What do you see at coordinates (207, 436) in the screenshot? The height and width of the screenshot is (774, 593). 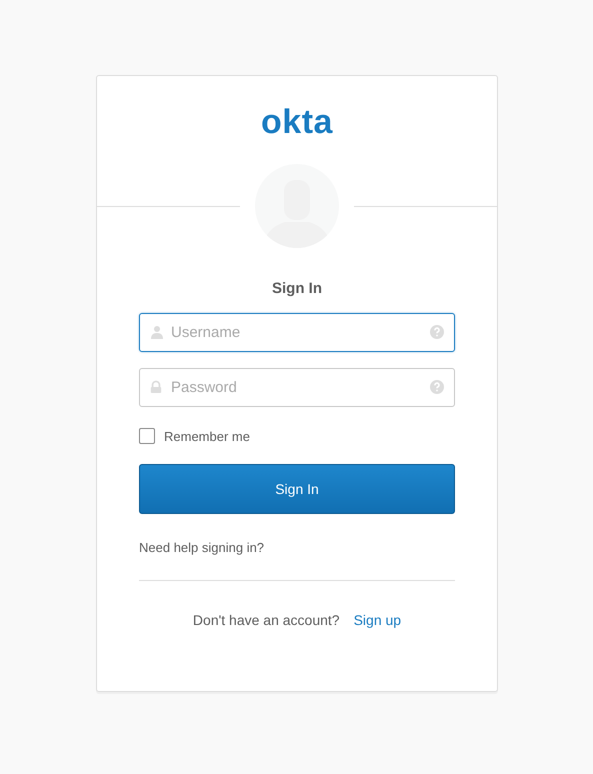 I see `checkbox-label: Remember me` at bounding box center [207, 436].